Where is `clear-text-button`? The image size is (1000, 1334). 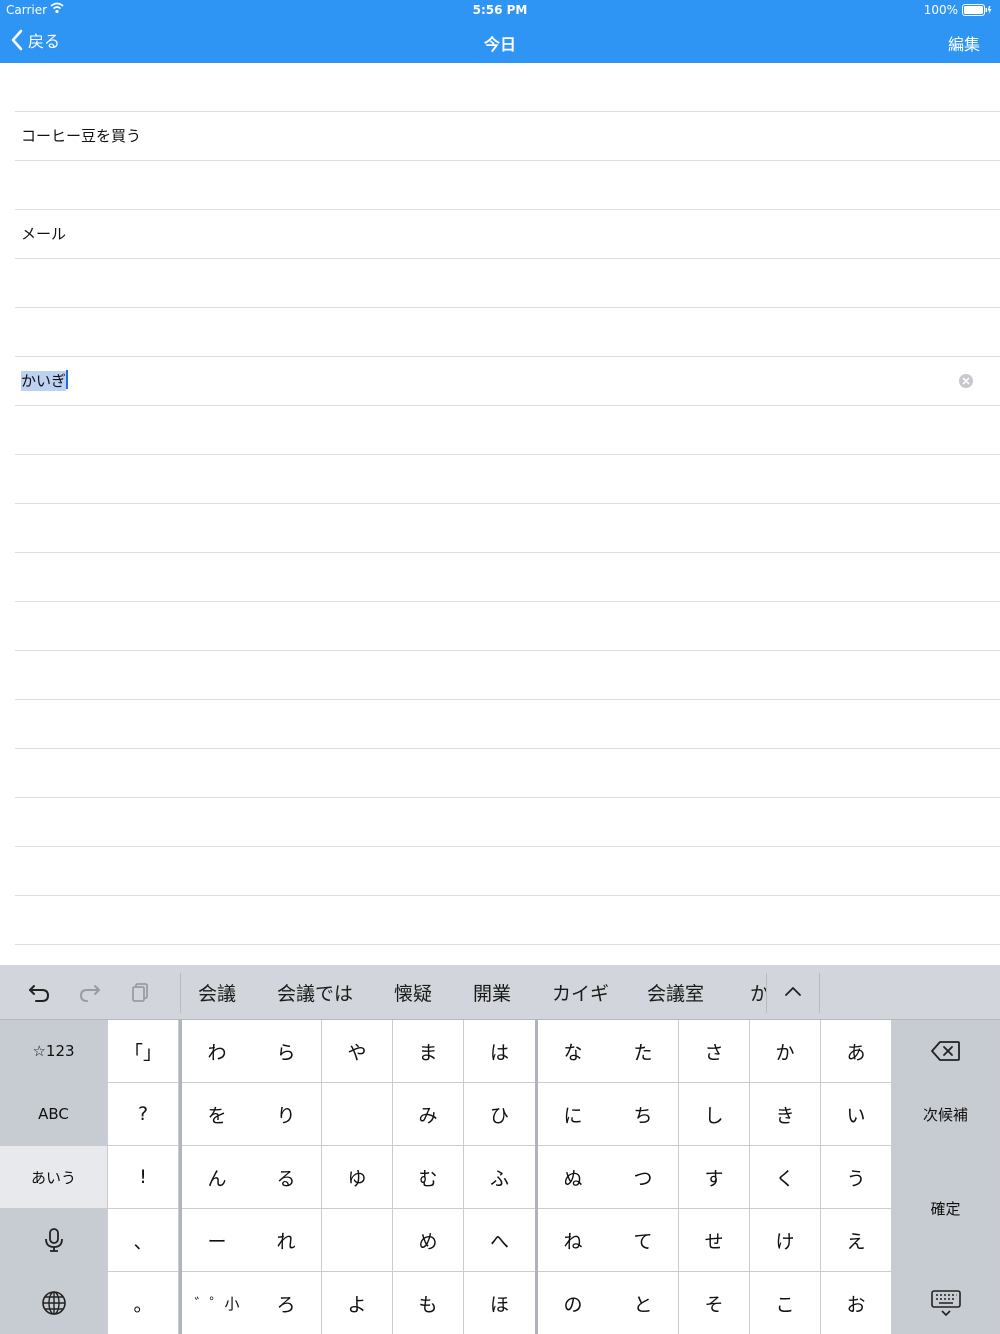
clear-text-button is located at coordinates (966, 381).